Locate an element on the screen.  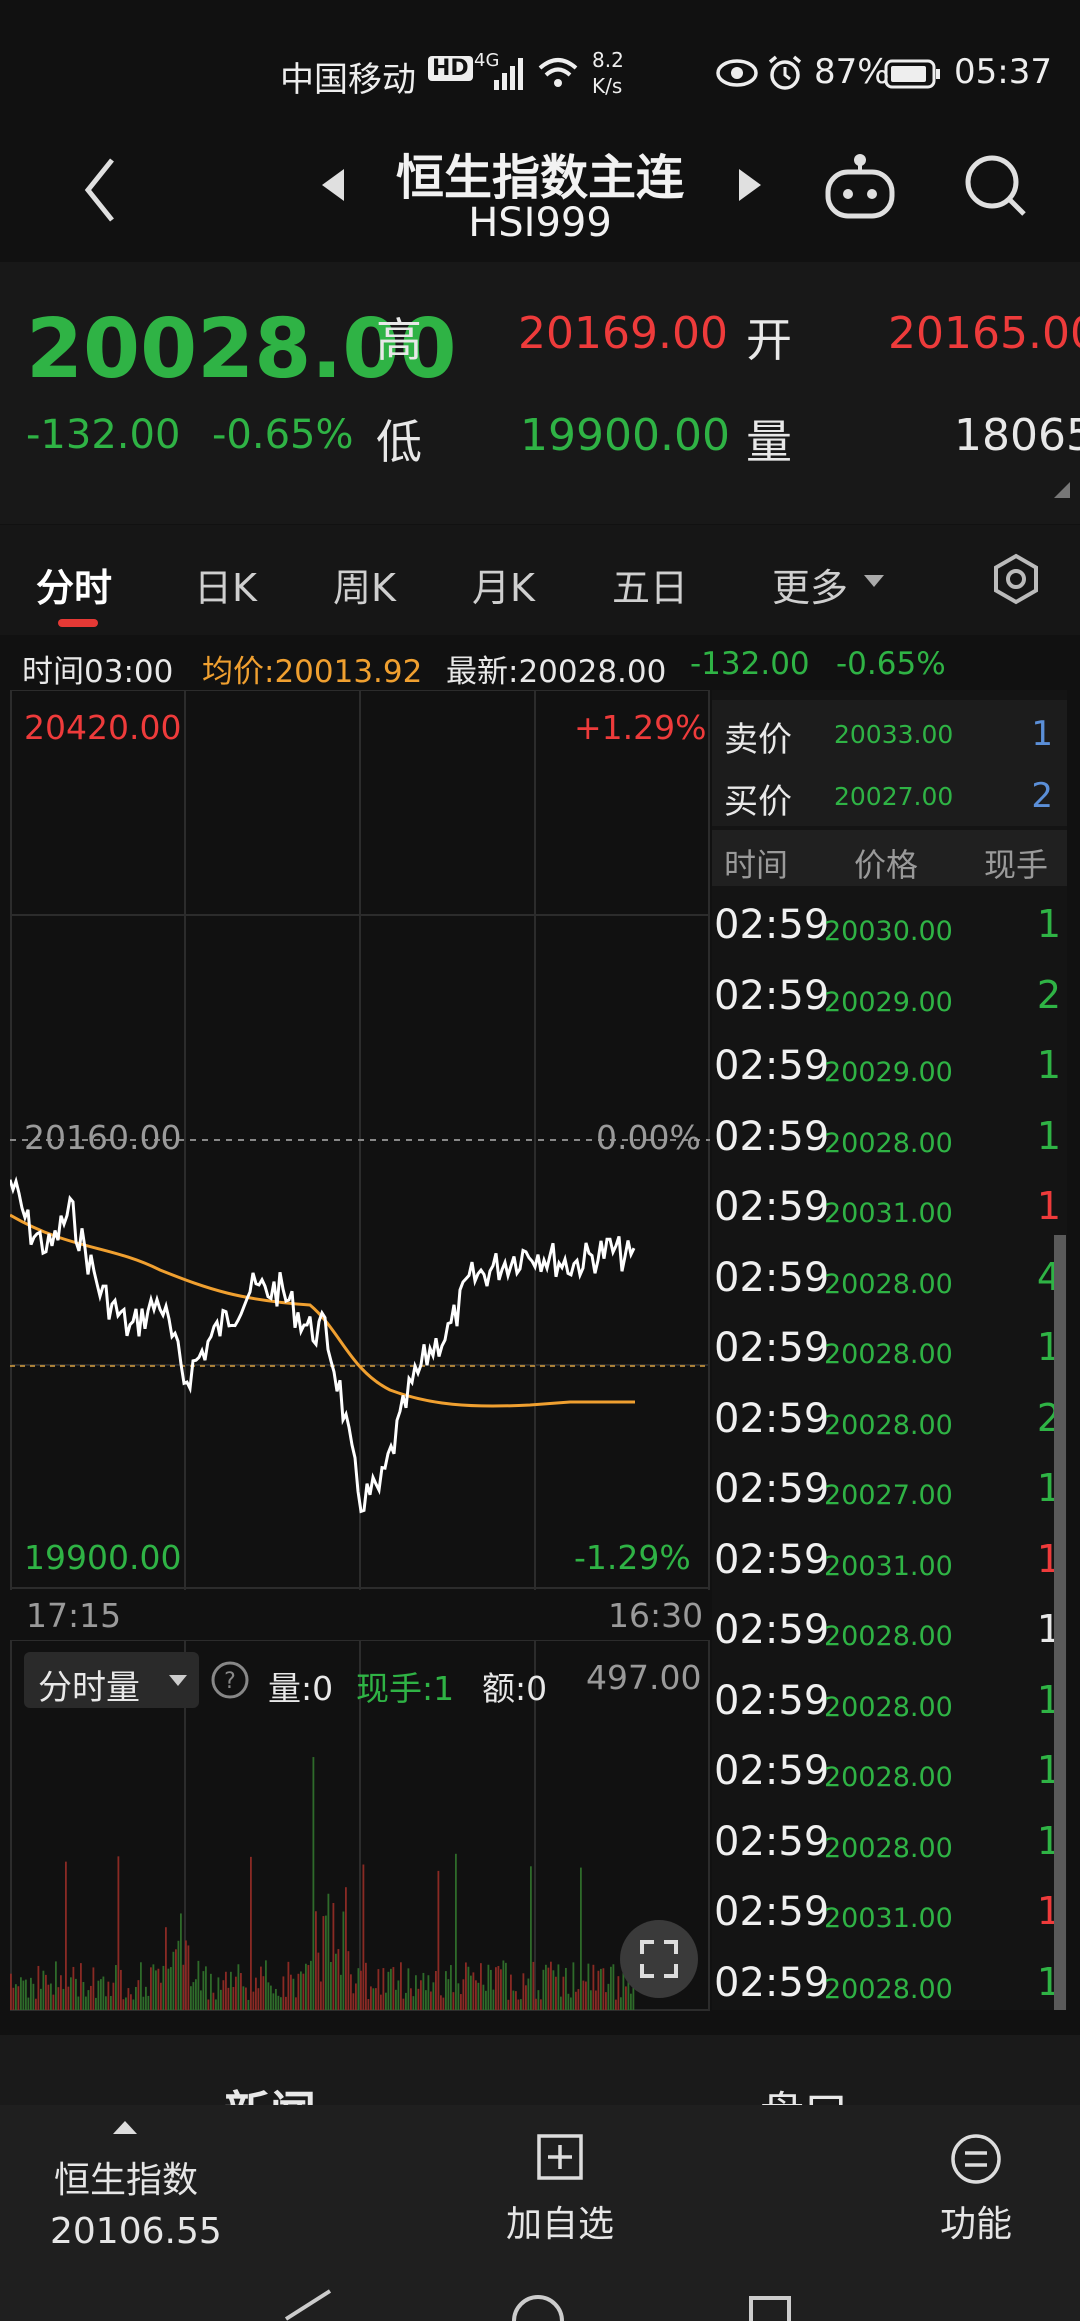
search-icon is located at coordinates (995, 185).